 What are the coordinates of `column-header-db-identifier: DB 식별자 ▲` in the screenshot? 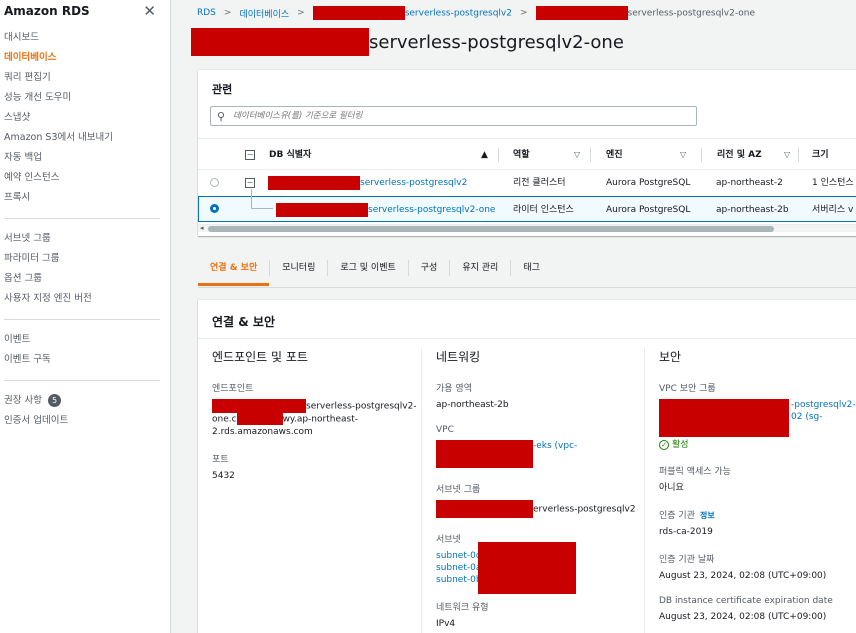 It's located at (384, 155).